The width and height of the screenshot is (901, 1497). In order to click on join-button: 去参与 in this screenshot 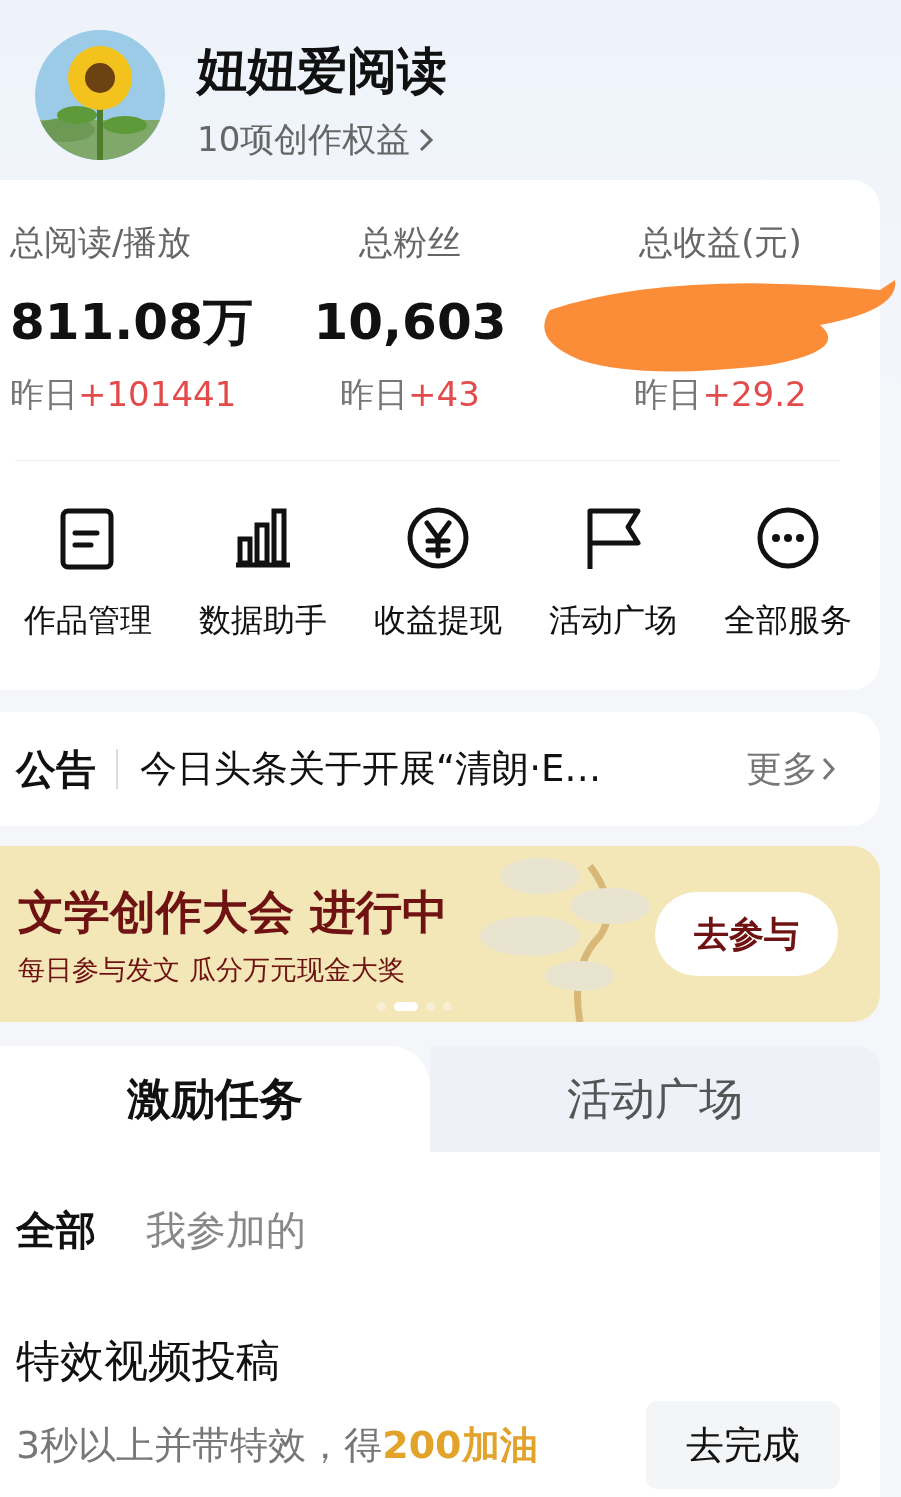, I will do `click(746, 934)`.